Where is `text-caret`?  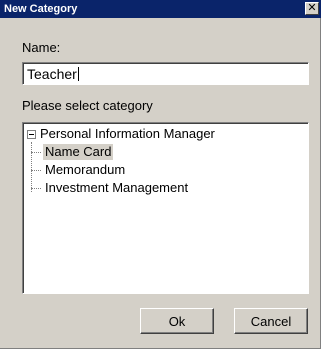 text-caret is located at coordinates (78, 74).